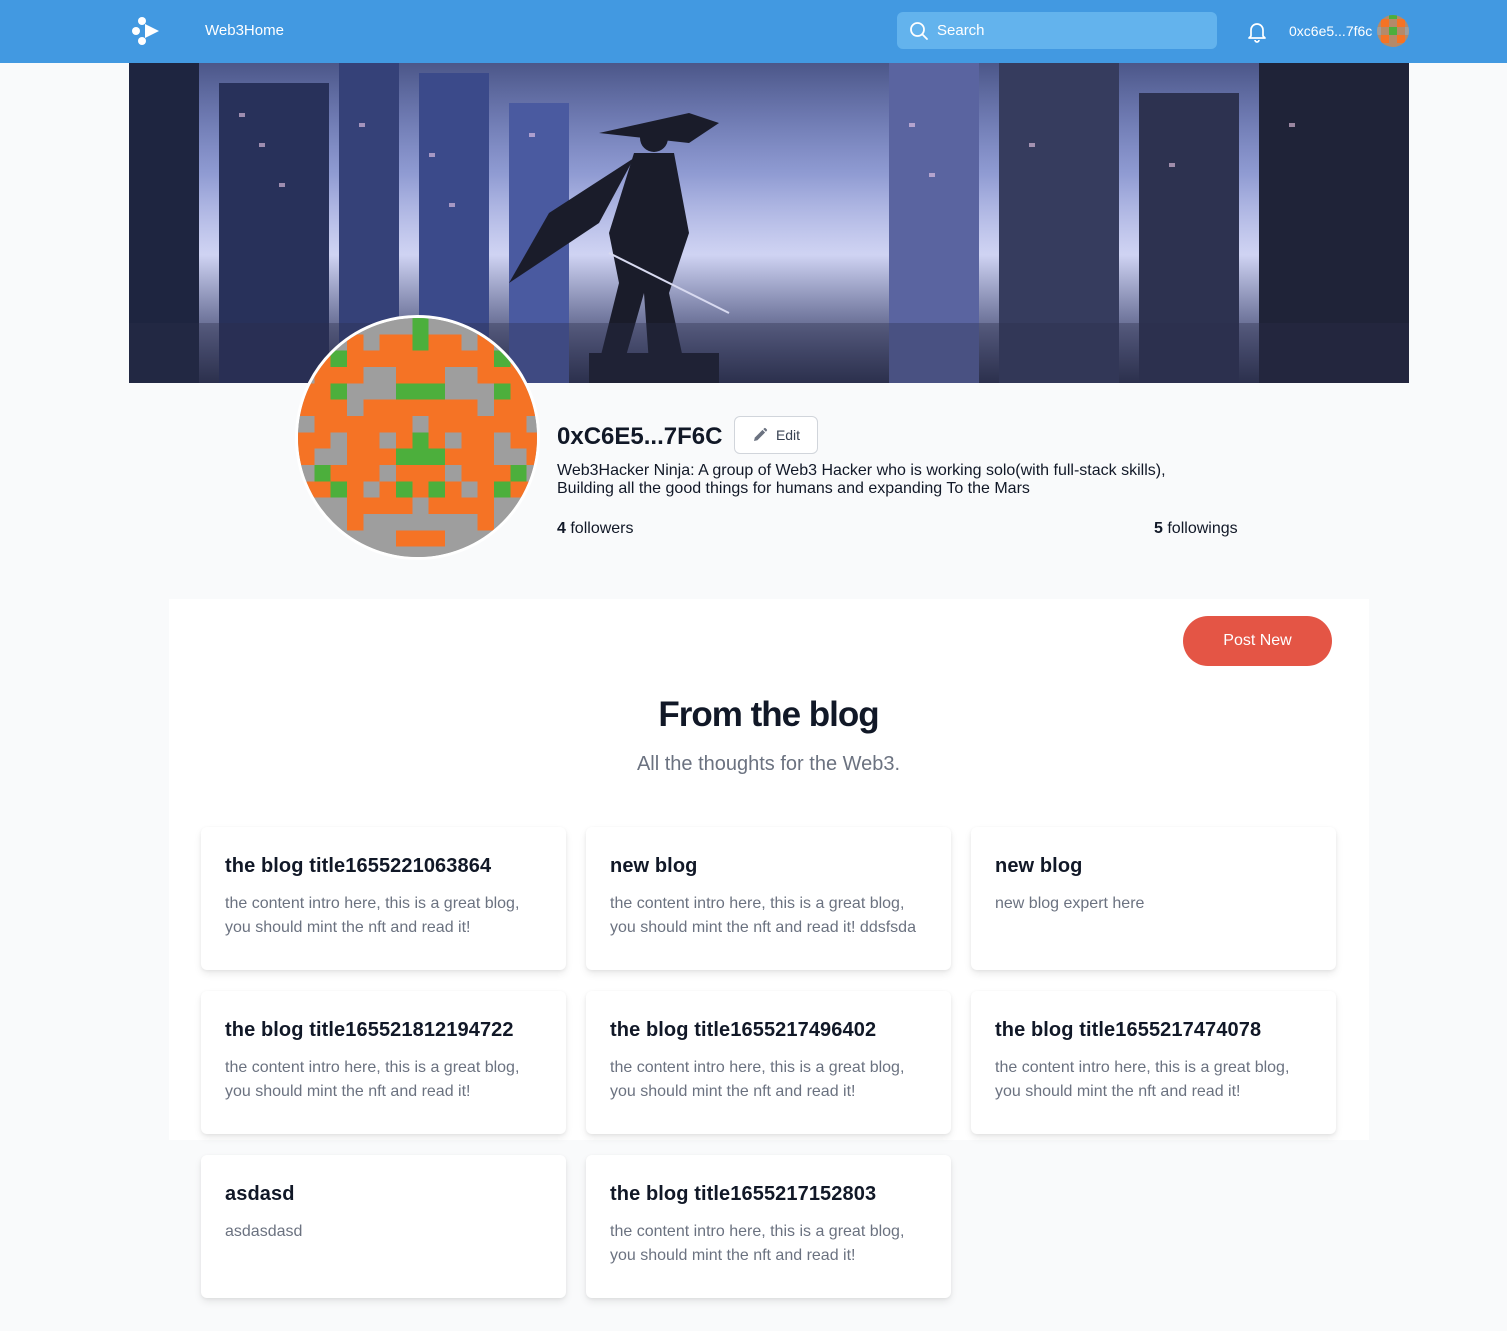 The image size is (1507, 1331). Describe the element at coordinates (602, 528) in the screenshot. I see `followers-label: followers` at that location.